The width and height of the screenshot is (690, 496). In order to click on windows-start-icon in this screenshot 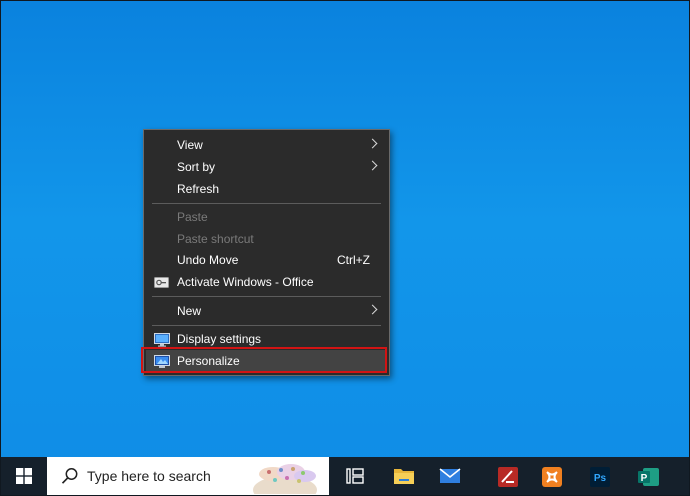, I will do `click(24, 476)`.